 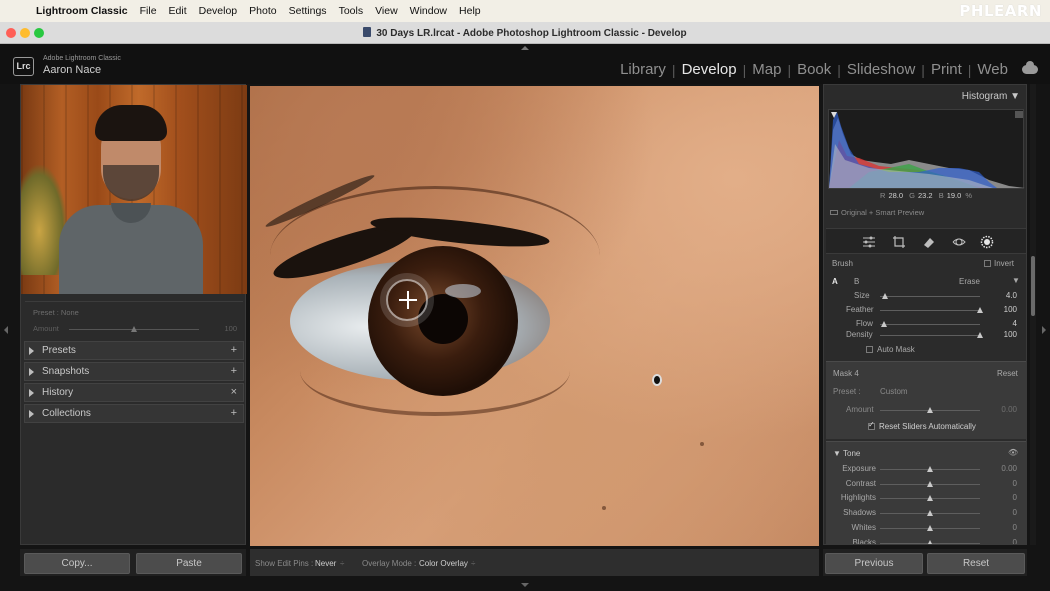 What do you see at coordinates (871, 425) in the screenshot?
I see `reset-sliders-checkbox` at bounding box center [871, 425].